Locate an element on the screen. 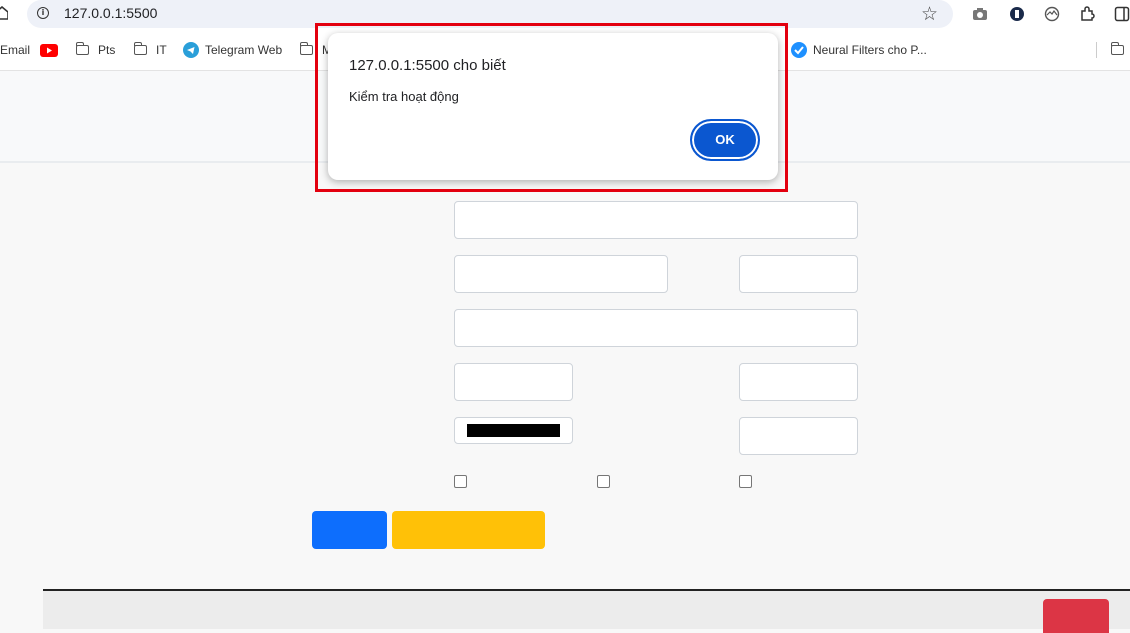 The width and height of the screenshot is (1130, 633). bookmark-label: Email is located at coordinates (15, 50).